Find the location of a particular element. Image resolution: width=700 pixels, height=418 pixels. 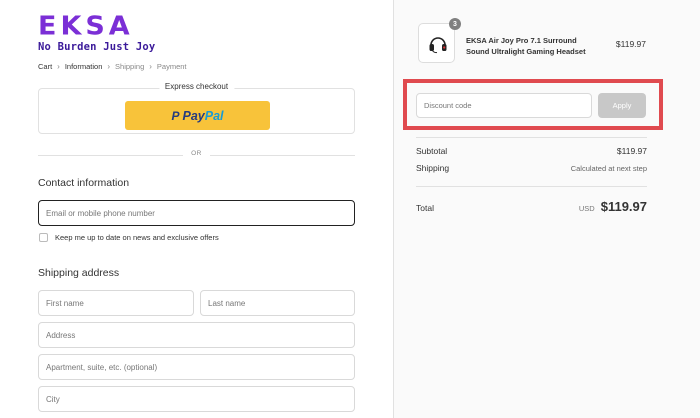

newsletter-checkbox is located at coordinates (43, 237).